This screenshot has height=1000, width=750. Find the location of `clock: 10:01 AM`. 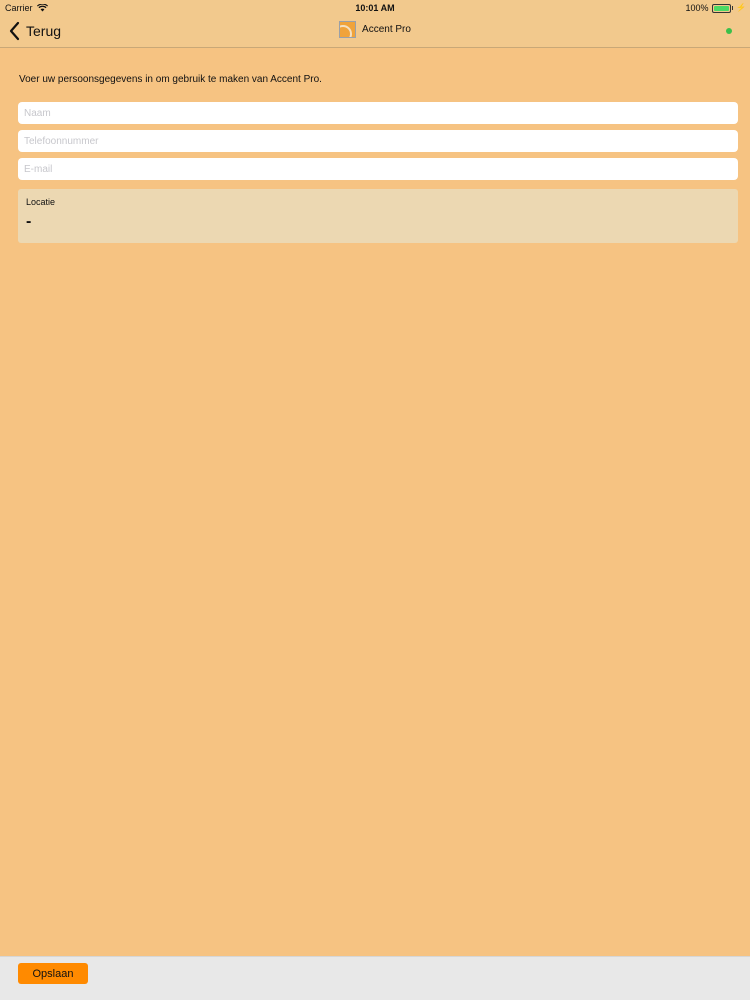

clock: 10:01 AM is located at coordinates (375, 8).